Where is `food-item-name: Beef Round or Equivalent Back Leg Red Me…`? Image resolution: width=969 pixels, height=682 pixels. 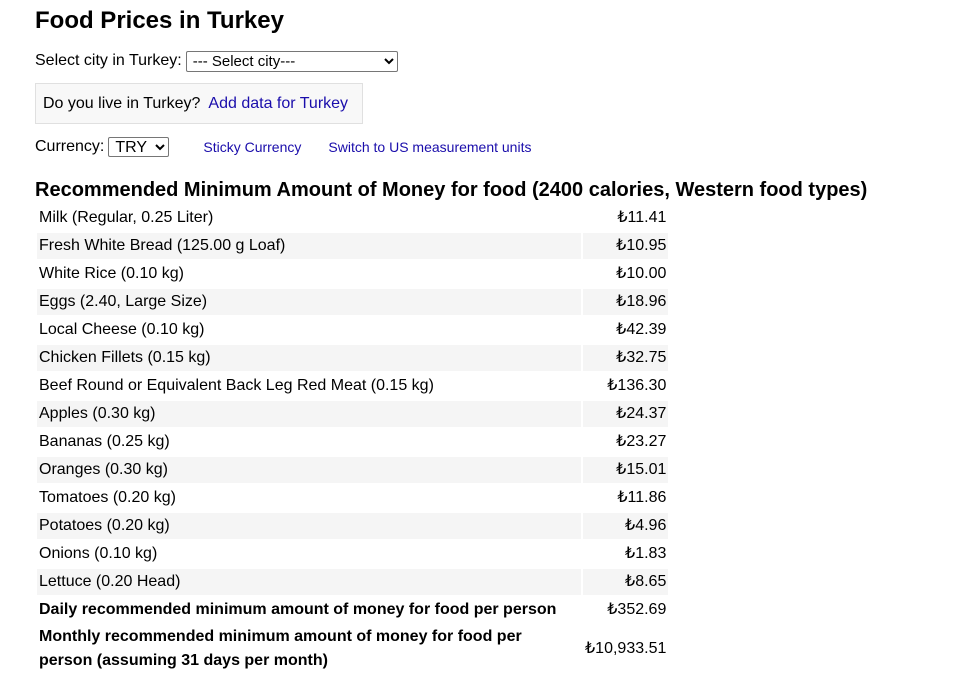 food-item-name: Beef Round or Equivalent Back Leg Red Me… is located at coordinates (236, 385).